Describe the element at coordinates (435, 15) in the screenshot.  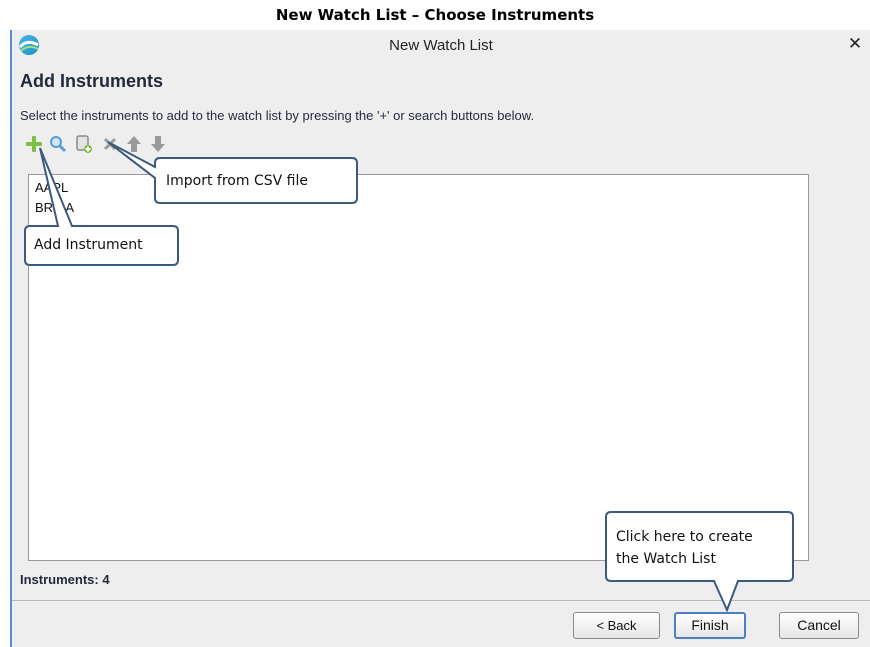
I see `document-caption: New Watch List – Choose Instruments` at that location.